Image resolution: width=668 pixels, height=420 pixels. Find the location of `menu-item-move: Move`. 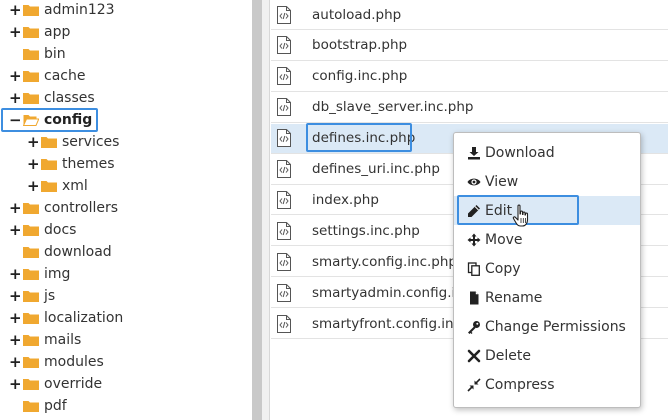

menu-item-move: Move is located at coordinates (547, 239).